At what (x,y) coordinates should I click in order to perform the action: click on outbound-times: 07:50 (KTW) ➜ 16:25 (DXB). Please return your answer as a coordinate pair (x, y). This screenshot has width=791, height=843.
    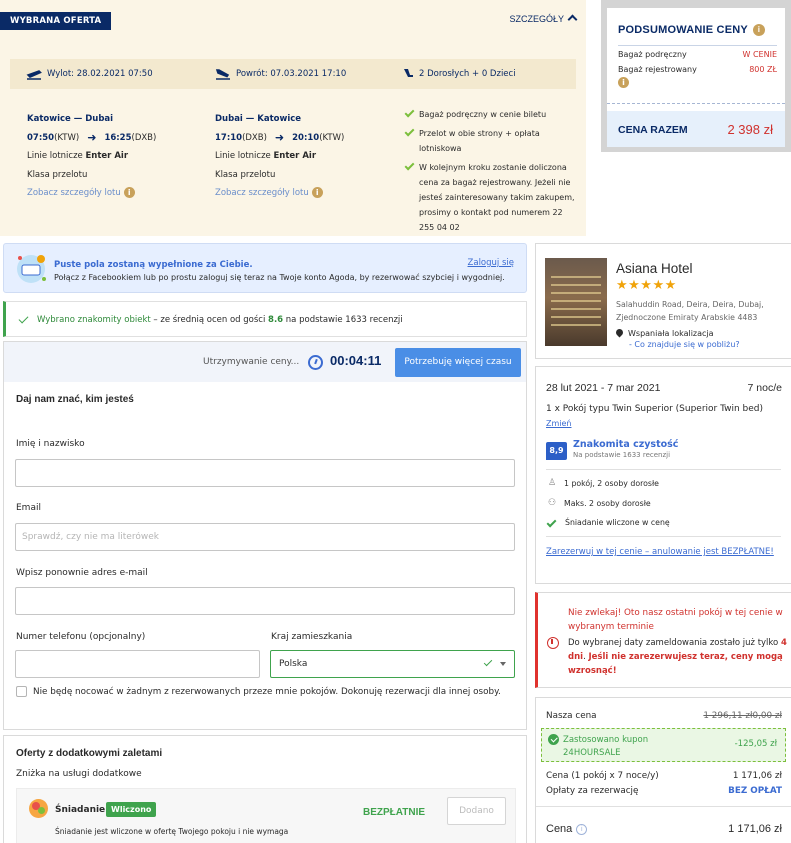
    Looking at the image, I should click on (91, 138).